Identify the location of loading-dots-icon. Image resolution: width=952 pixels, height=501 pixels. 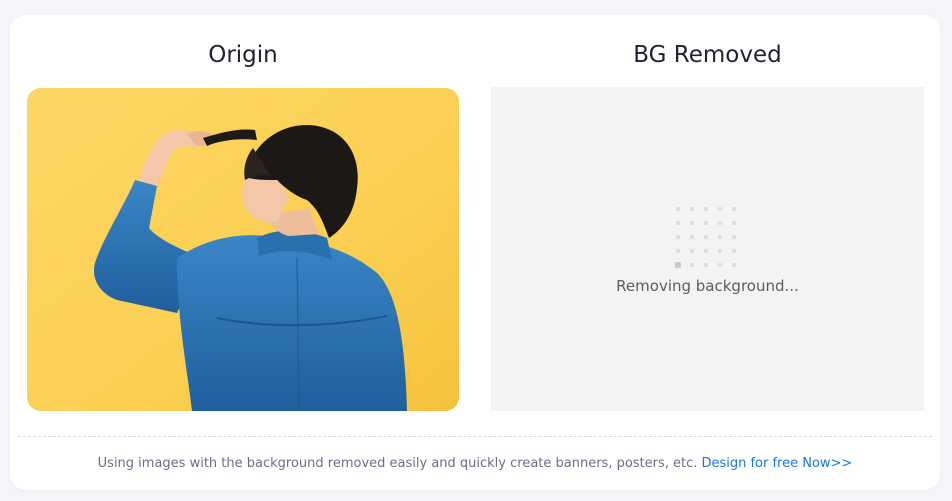
(707, 239).